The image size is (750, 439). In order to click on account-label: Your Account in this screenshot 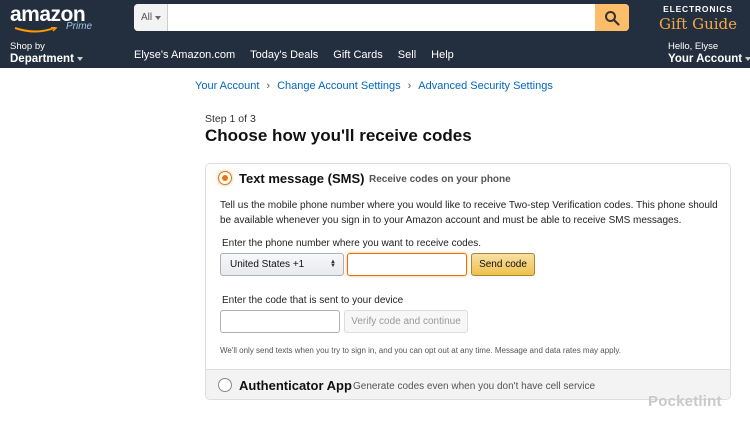, I will do `click(709, 59)`.